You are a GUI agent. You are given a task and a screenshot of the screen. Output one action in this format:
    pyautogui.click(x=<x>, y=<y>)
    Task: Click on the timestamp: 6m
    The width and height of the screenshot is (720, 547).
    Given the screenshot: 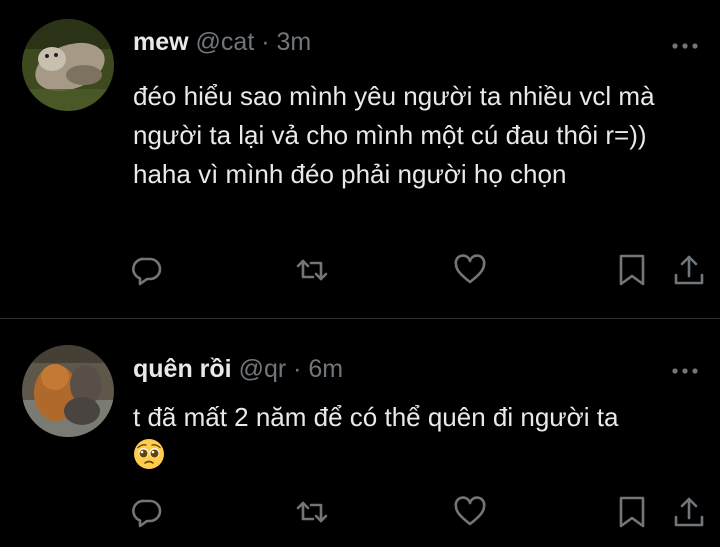 What is the action you would take?
    pyautogui.click(x=325, y=369)
    